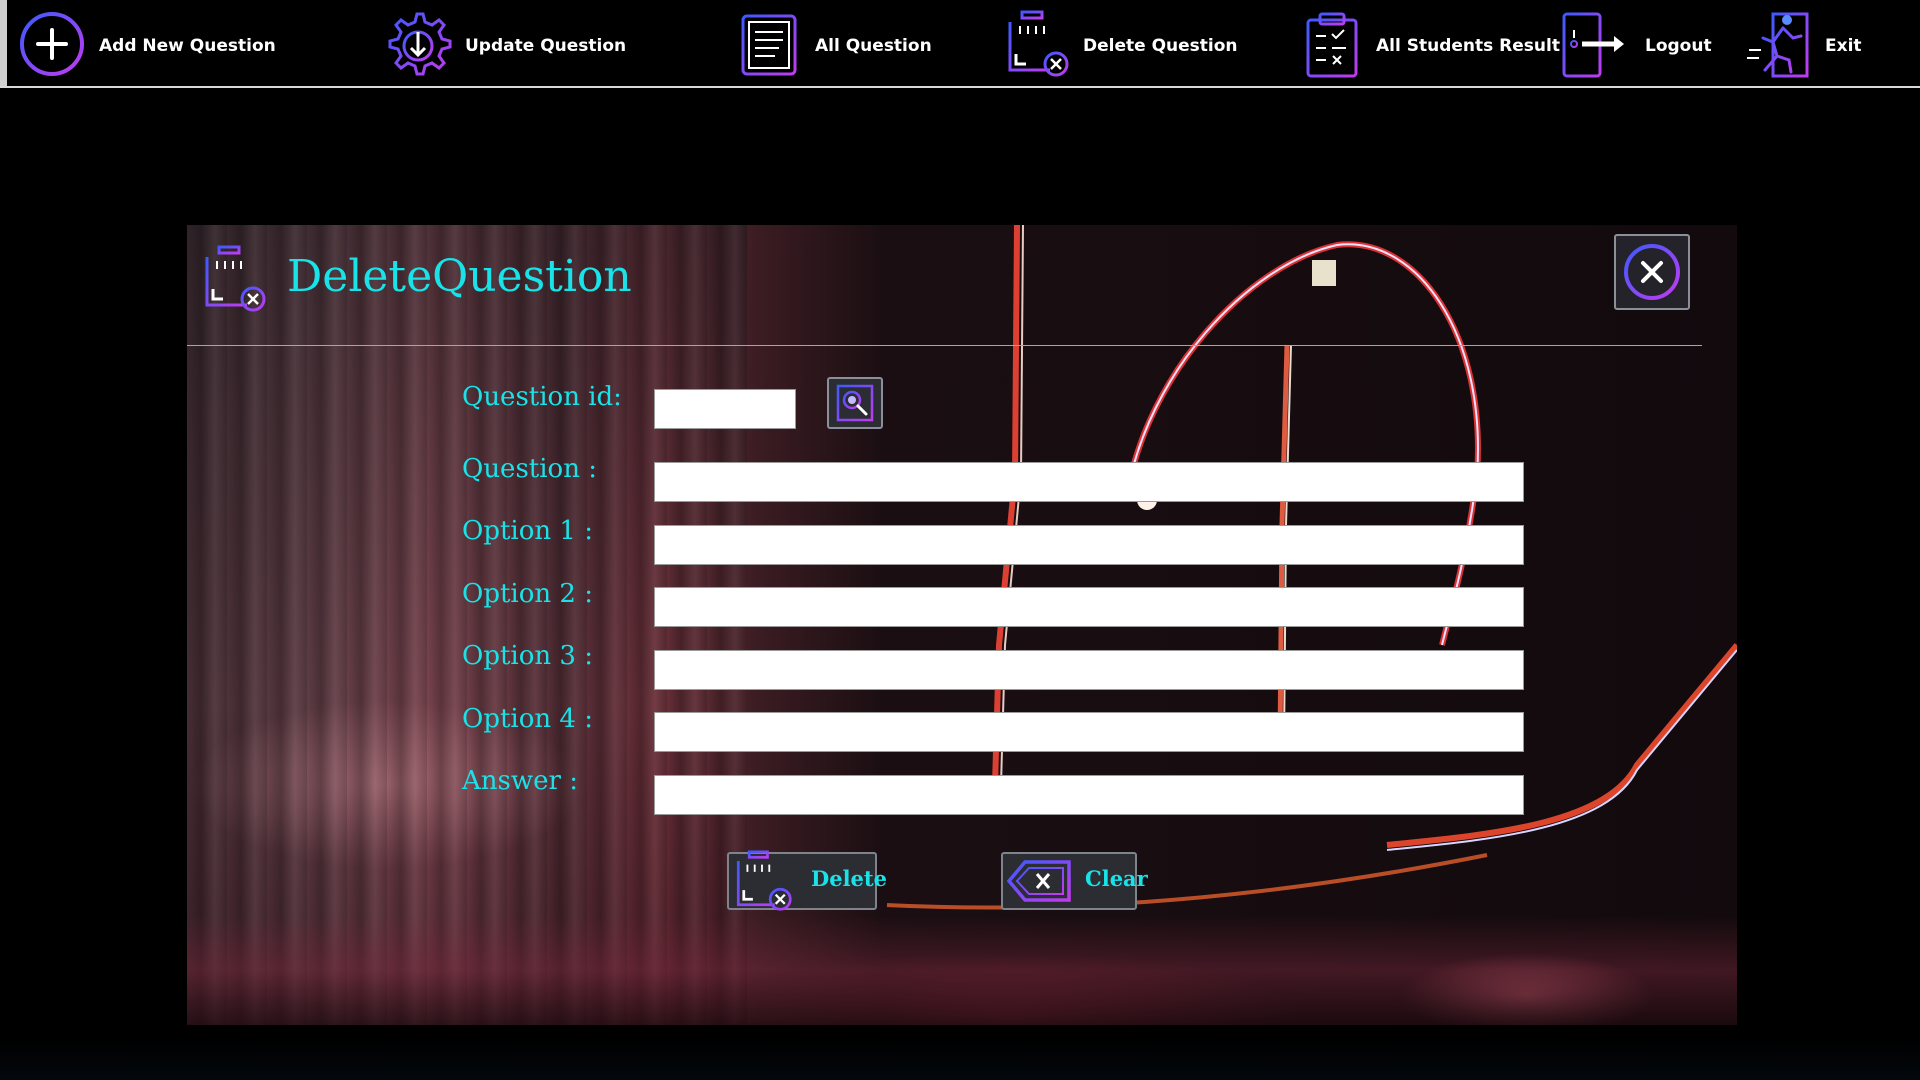 This screenshot has height=1080, width=1920. I want to click on nav-add-new-question: Add New Question, so click(147, 44).